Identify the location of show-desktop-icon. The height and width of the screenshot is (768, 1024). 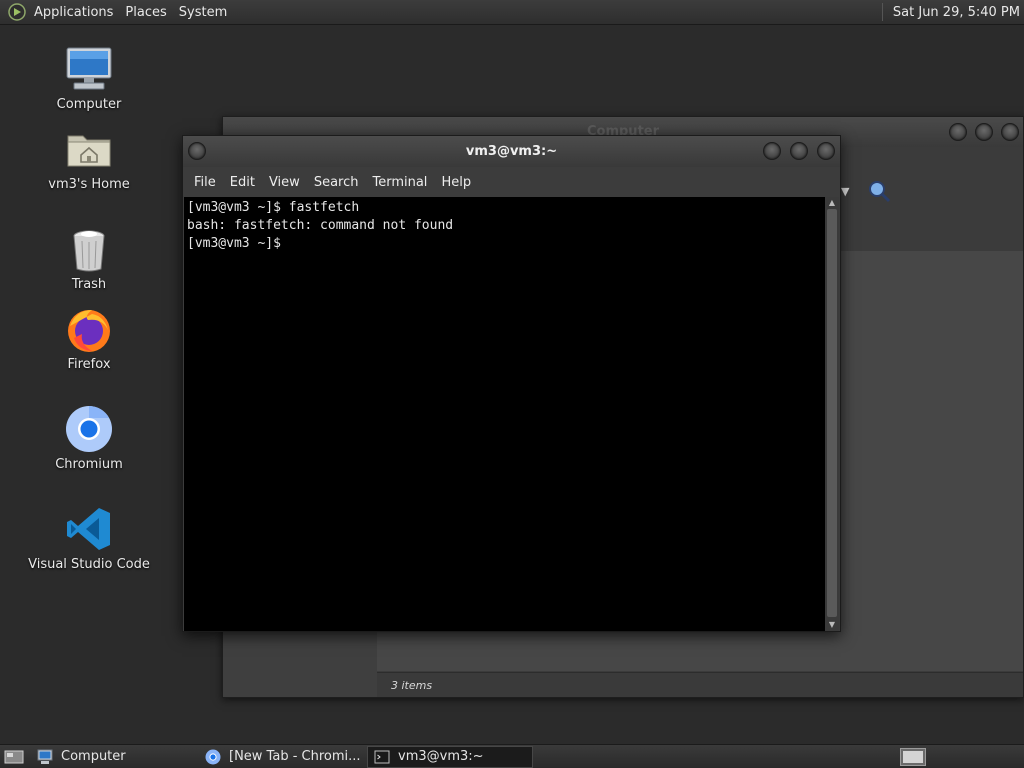
(14, 756).